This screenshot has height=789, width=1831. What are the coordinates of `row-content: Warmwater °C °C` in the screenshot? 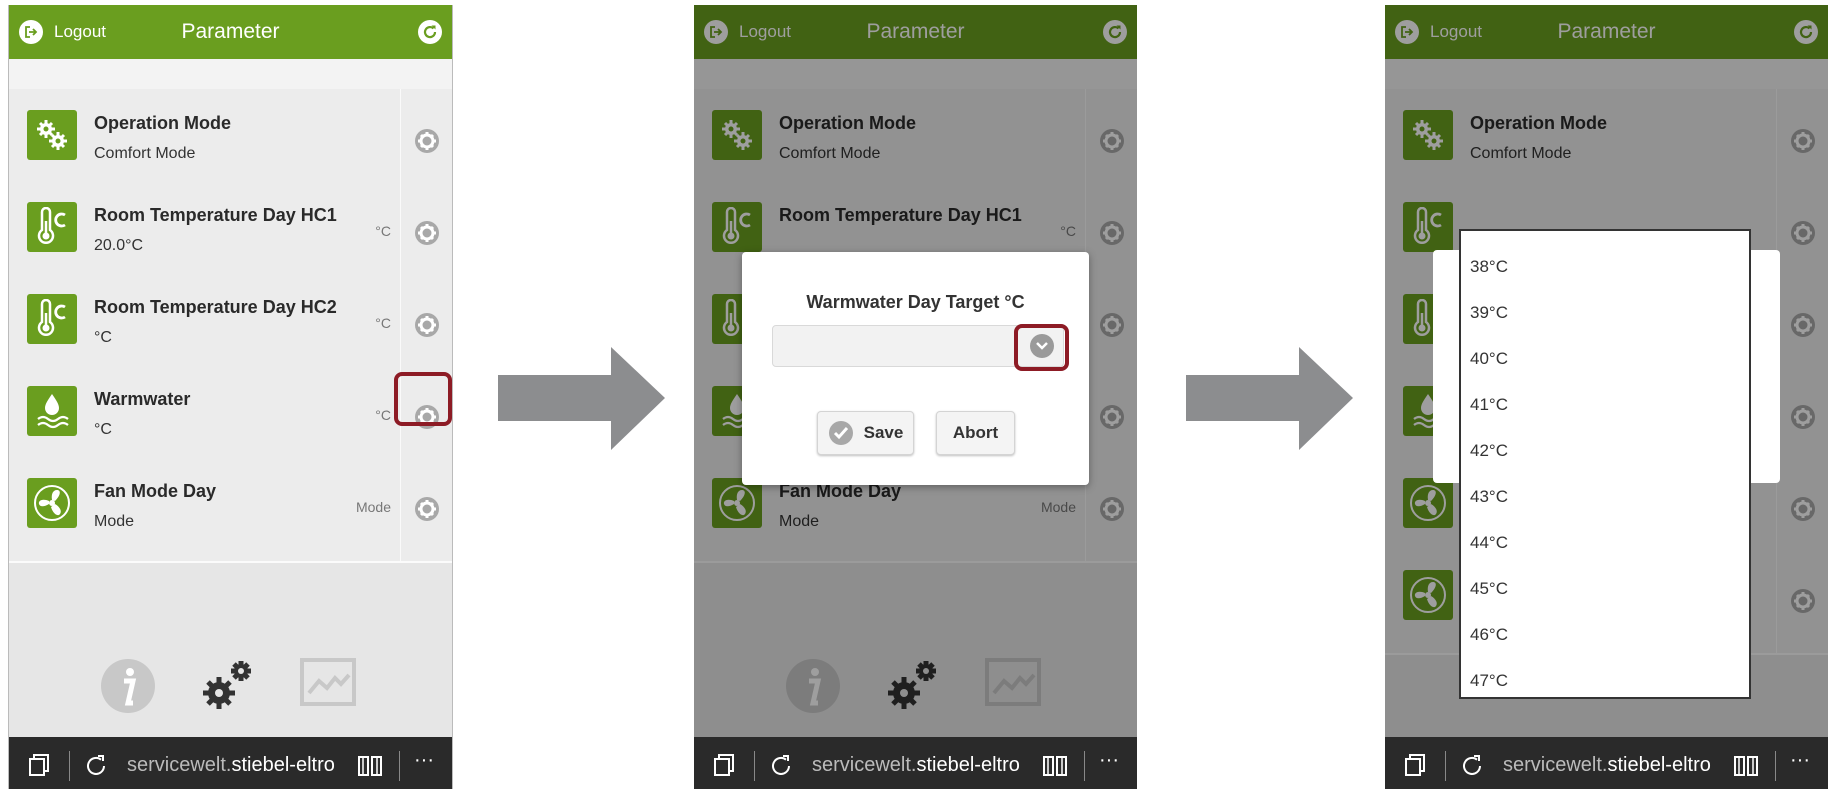 It's located at (204, 417).